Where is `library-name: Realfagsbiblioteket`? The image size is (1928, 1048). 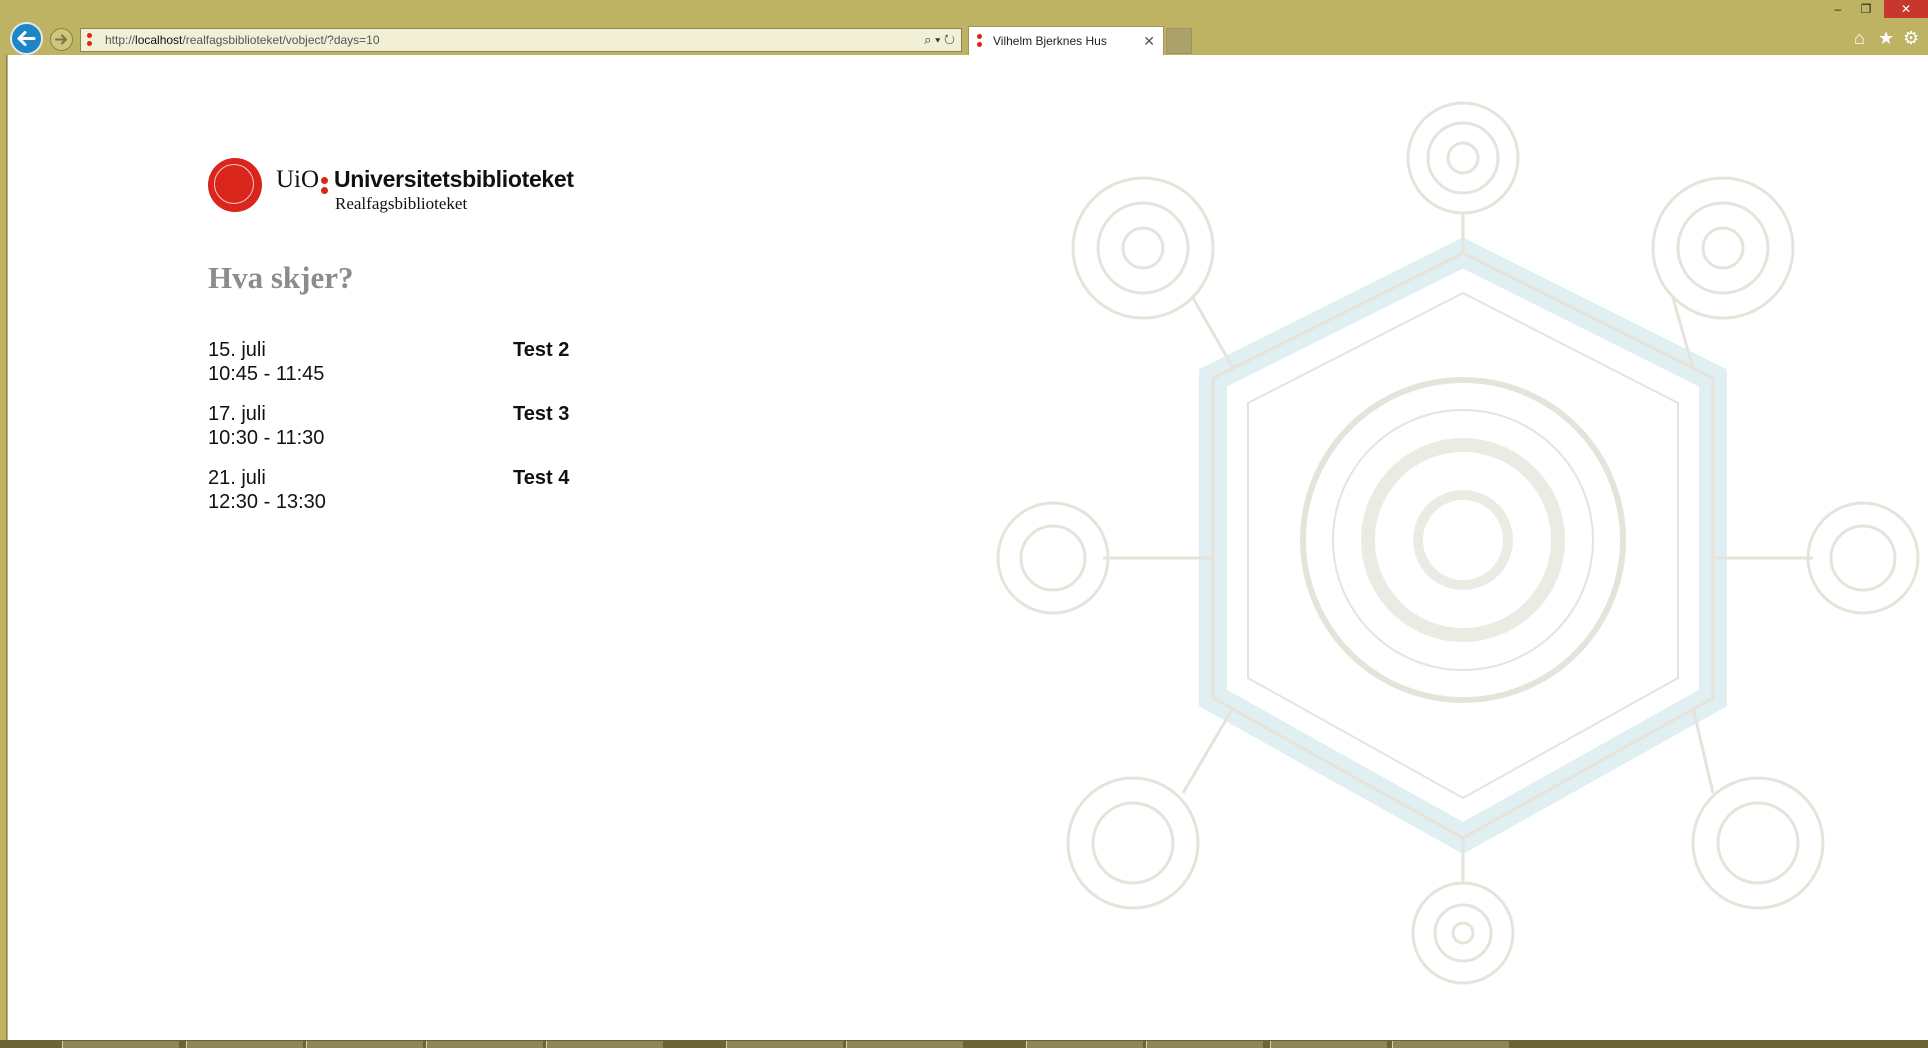
library-name: Realfagsbiblioteket is located at coordinates (401, 203).